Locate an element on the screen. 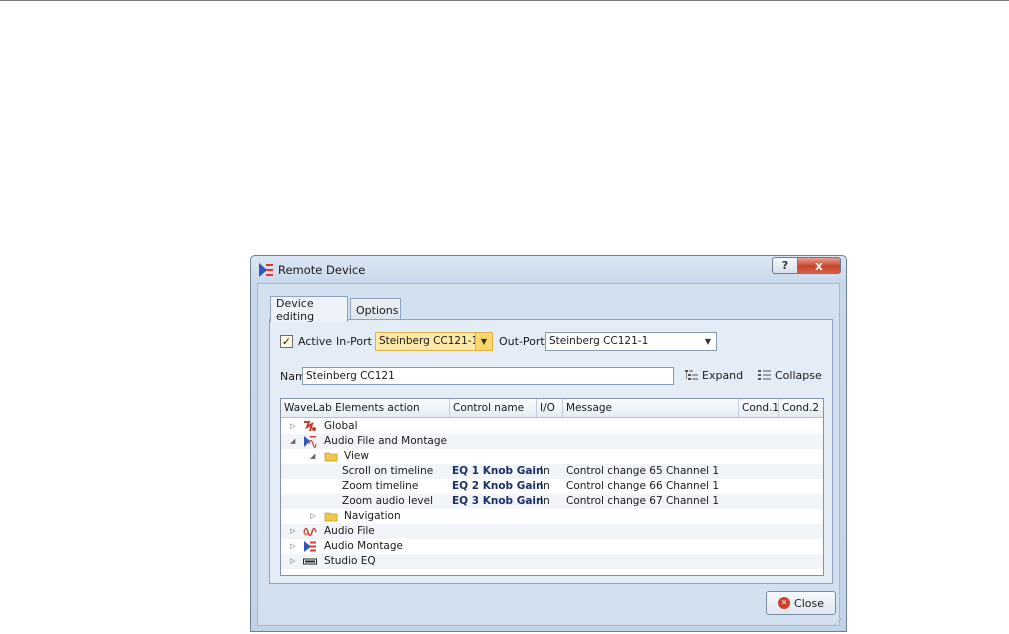  message-cell: Control change 66 Channel 1 is located at coordinates (643, 486).